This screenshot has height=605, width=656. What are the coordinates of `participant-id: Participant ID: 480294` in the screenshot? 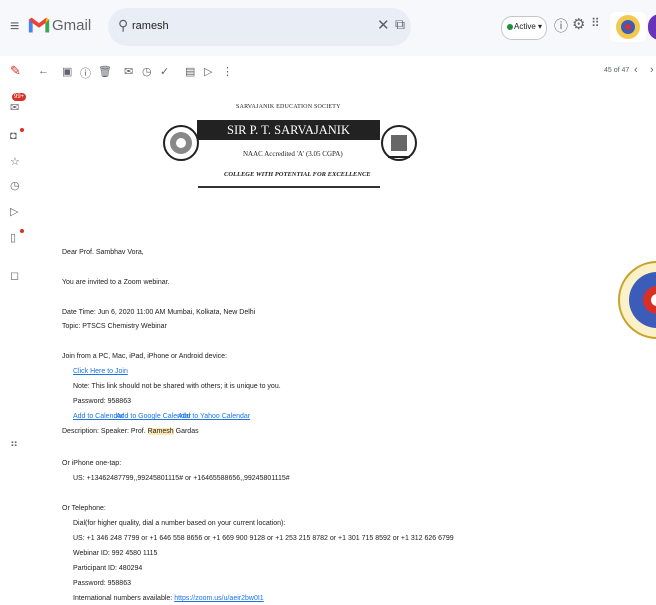 It's located at (108, 568).